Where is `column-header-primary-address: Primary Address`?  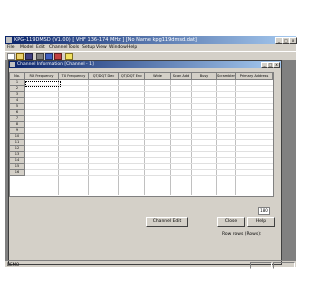 column-header-primary-address: Primary Address is located at coordinates (254, 76).